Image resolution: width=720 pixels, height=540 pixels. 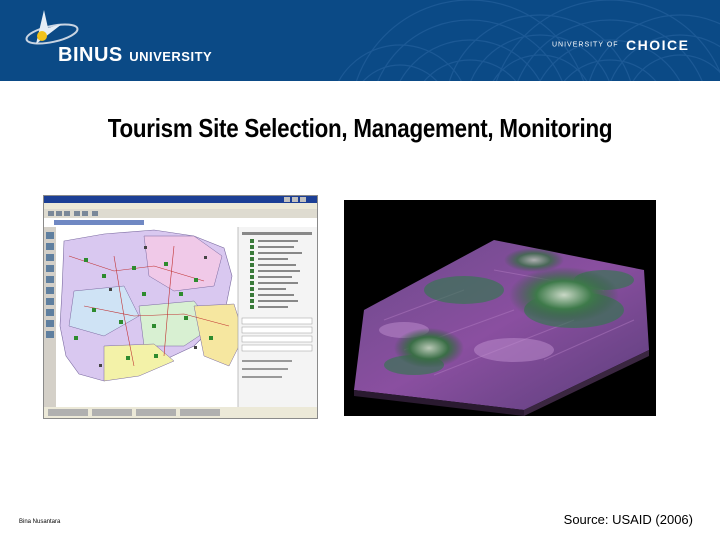 What do you see at coordinates (40, 522) in the screenshot?
I see `footer-organization: Bina Nusantara` at bounding box center [40, 522].